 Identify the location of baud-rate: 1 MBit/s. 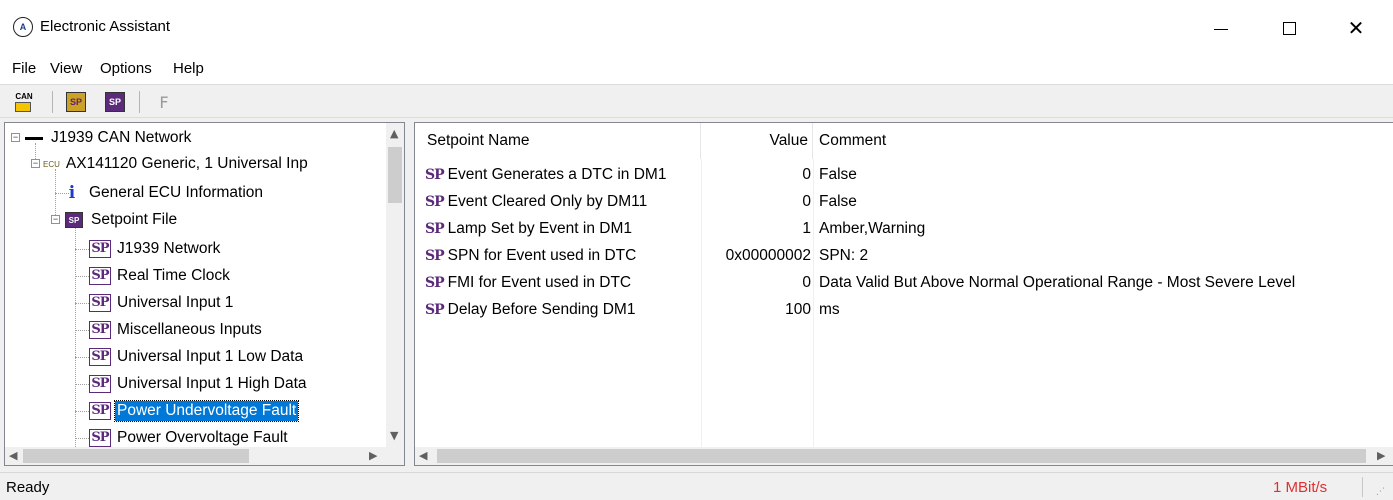
(1300, 487).